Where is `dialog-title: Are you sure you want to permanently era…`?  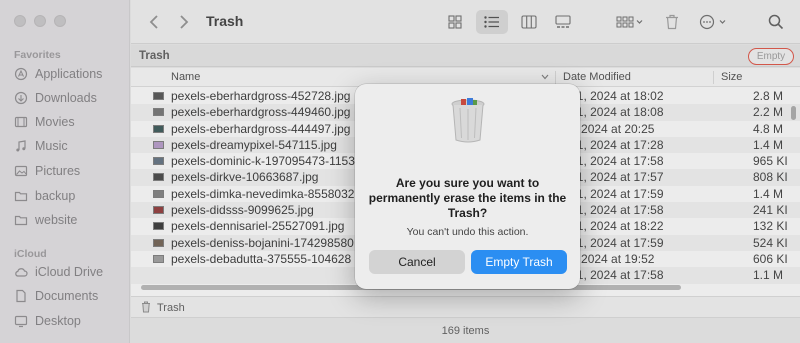 dialog-title: Are you sure you want to permanently era… is located at coordinates (467, 198).